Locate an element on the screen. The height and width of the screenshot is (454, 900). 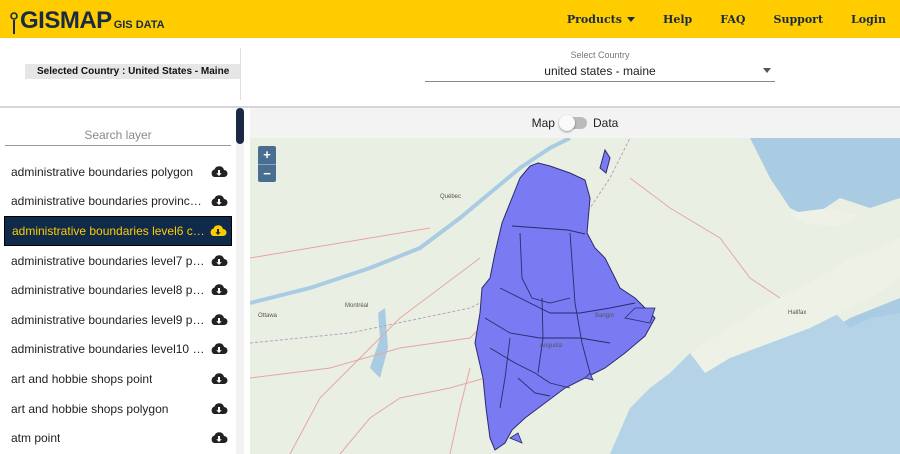
layer-item: administrative boundaries polygon is located at coordinates (118, 172).